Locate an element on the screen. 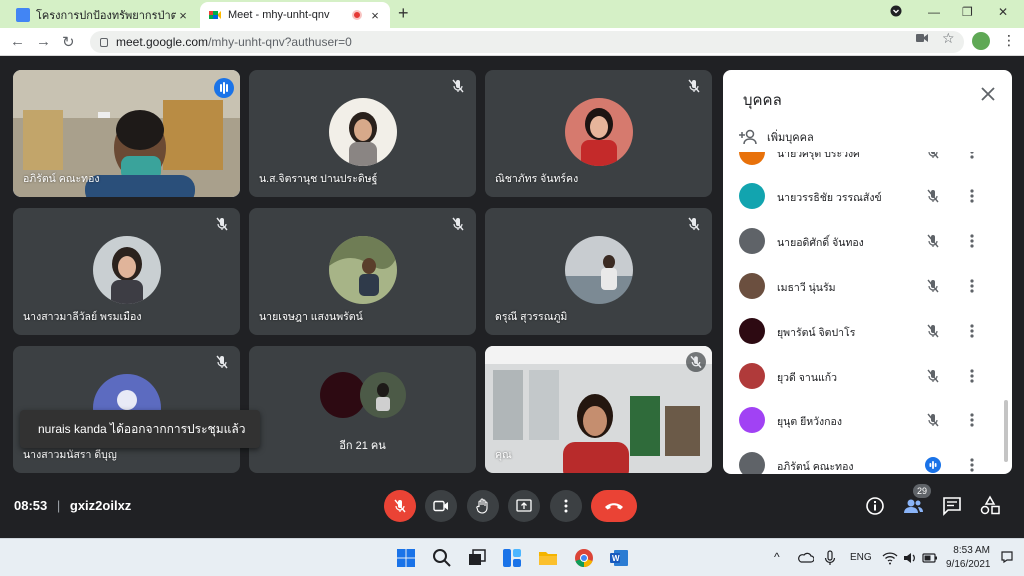  taskbar-clock: 8:53 AM is located at coordinates (970, 550).